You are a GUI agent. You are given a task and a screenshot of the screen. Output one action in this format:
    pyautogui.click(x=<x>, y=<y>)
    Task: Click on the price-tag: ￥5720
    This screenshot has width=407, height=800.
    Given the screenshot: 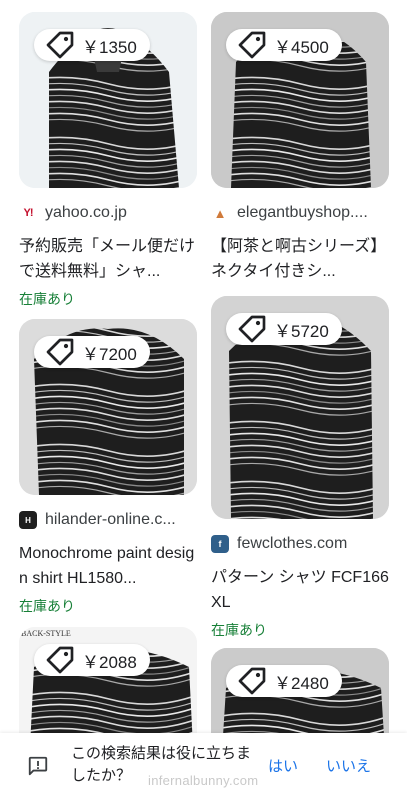 What is the action you would take?
    pyautogui.click(x=284, y=329)
    